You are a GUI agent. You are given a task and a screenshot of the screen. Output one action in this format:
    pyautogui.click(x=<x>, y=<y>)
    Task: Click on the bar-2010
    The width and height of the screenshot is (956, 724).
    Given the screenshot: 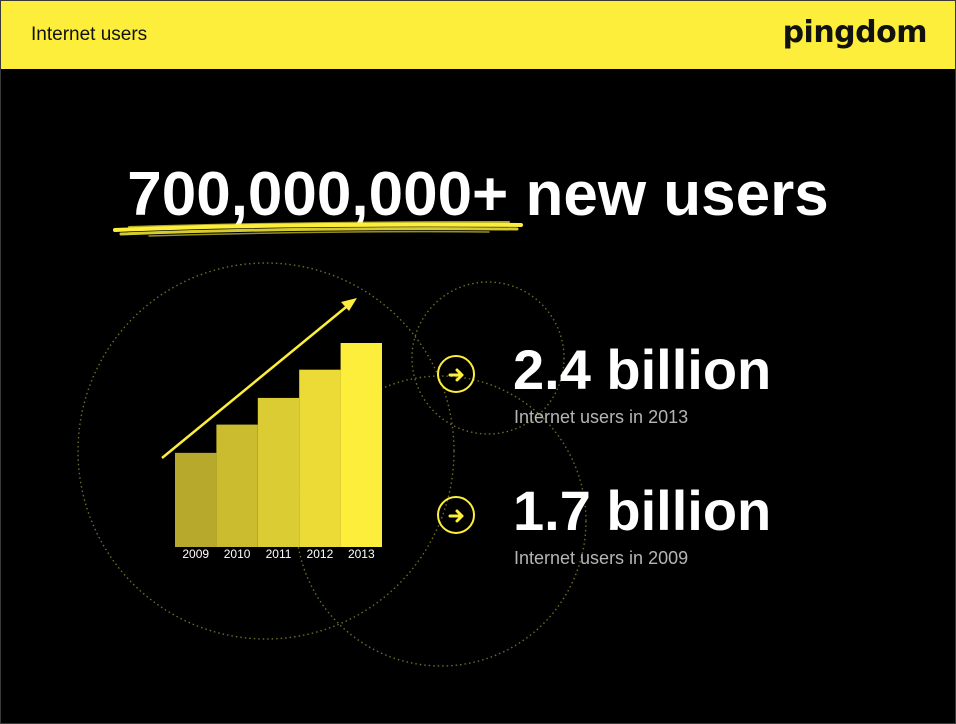 What is the action you would take?
    pyautogui.click(x=237, y=485)
    